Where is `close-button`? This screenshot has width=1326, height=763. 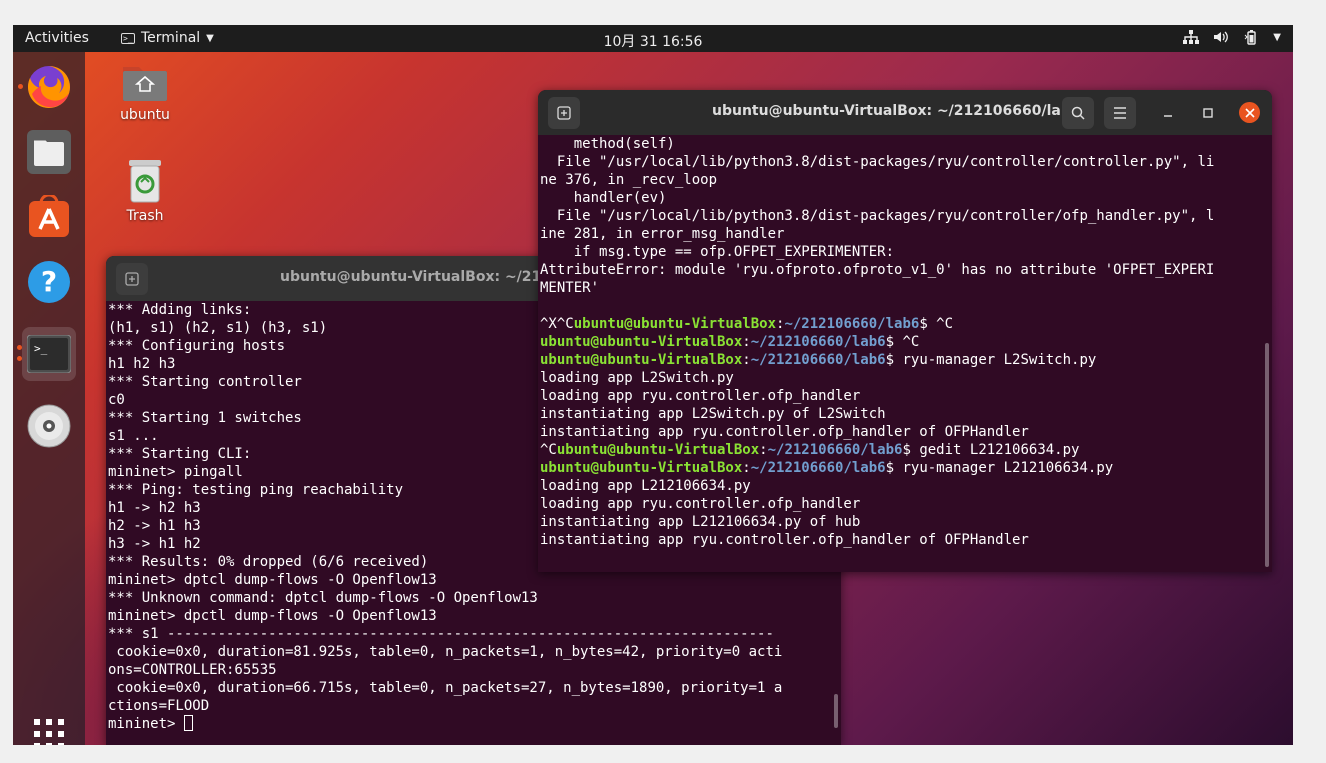 close-button is located at coordinates (1249, 112).